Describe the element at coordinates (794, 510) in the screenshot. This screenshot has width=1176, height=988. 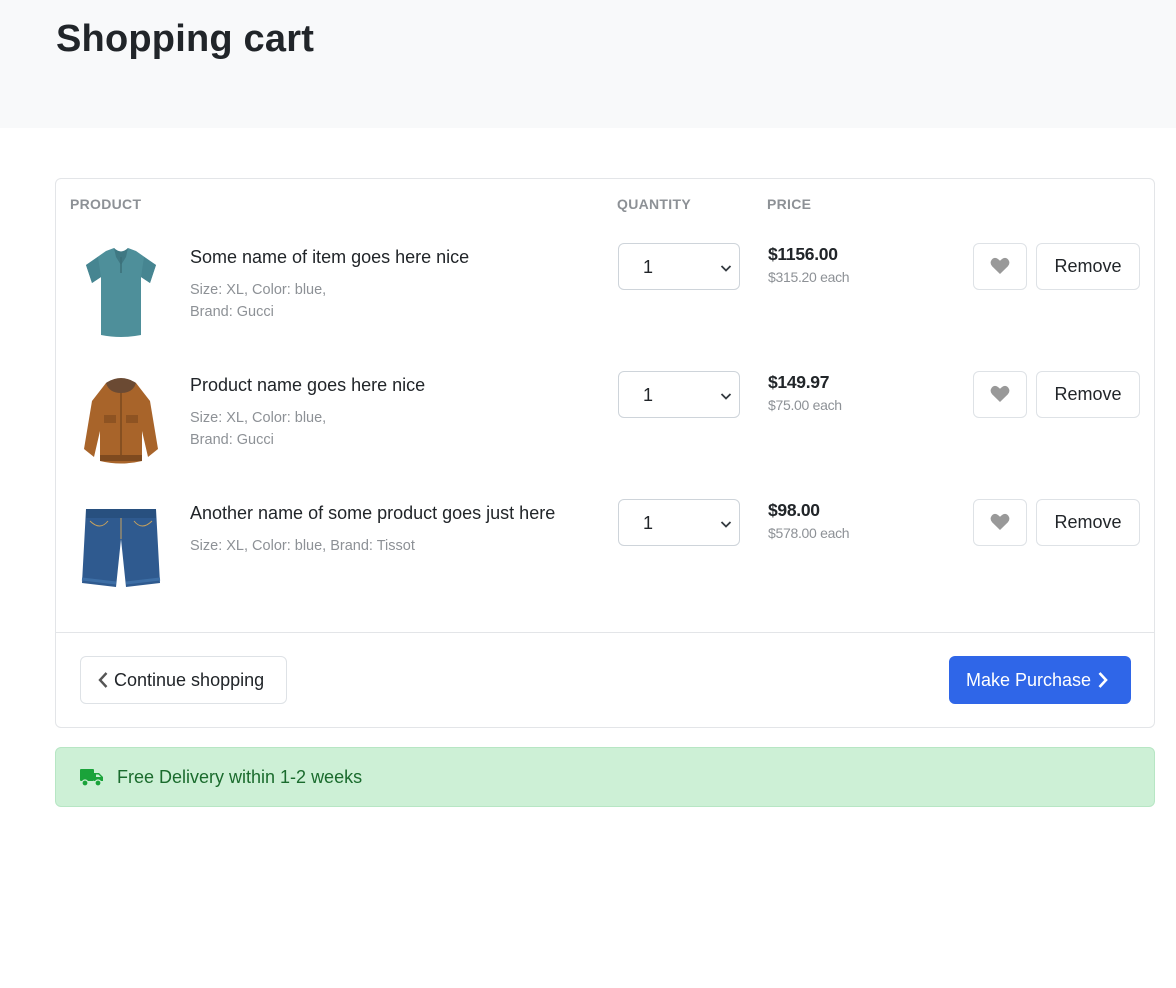
I see `item-total-price: $98.00` at that location.